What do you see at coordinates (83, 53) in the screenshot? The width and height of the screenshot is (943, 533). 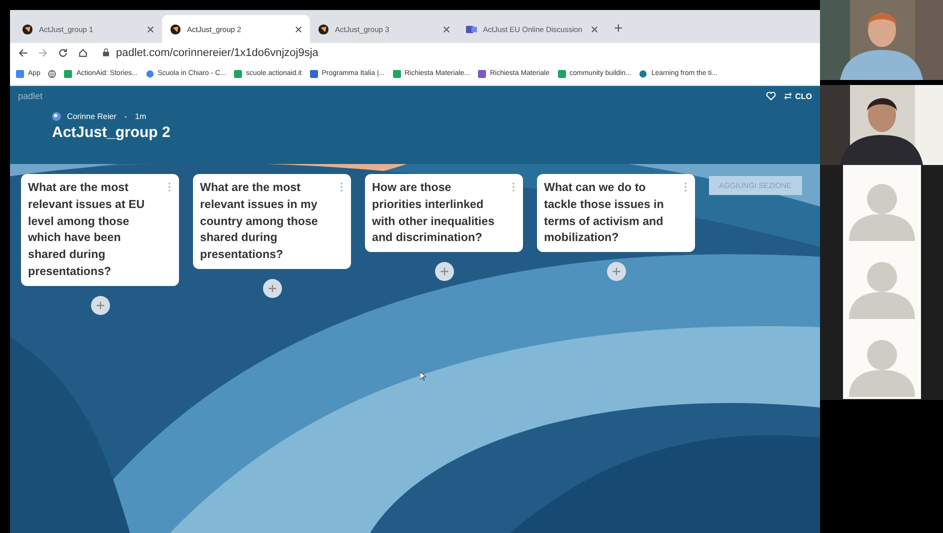 I see `home-icon` at bounding box center [83, 53].